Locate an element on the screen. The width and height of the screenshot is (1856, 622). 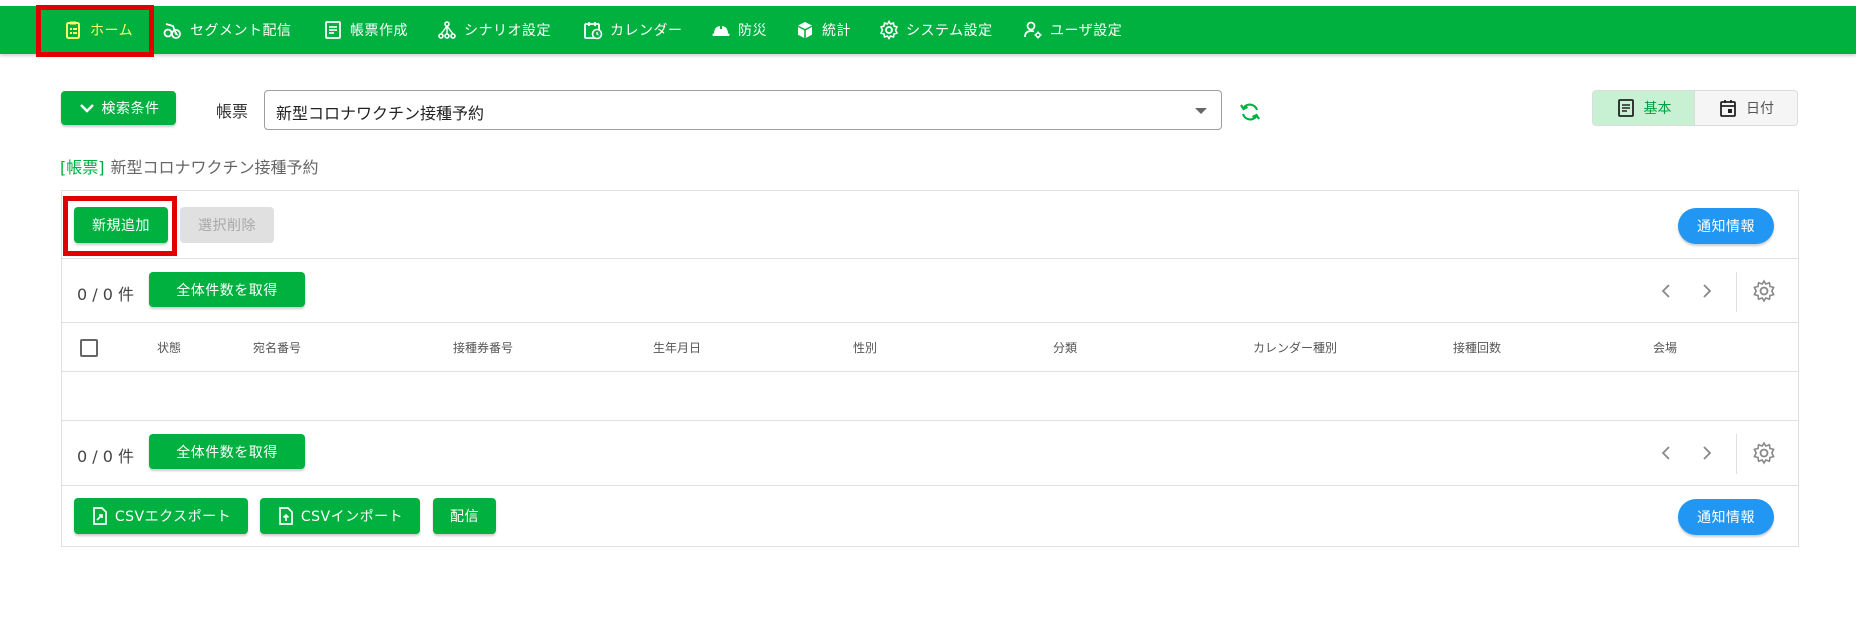
delete-selected-button: 選択削除 is located at coordinates (227, 225).